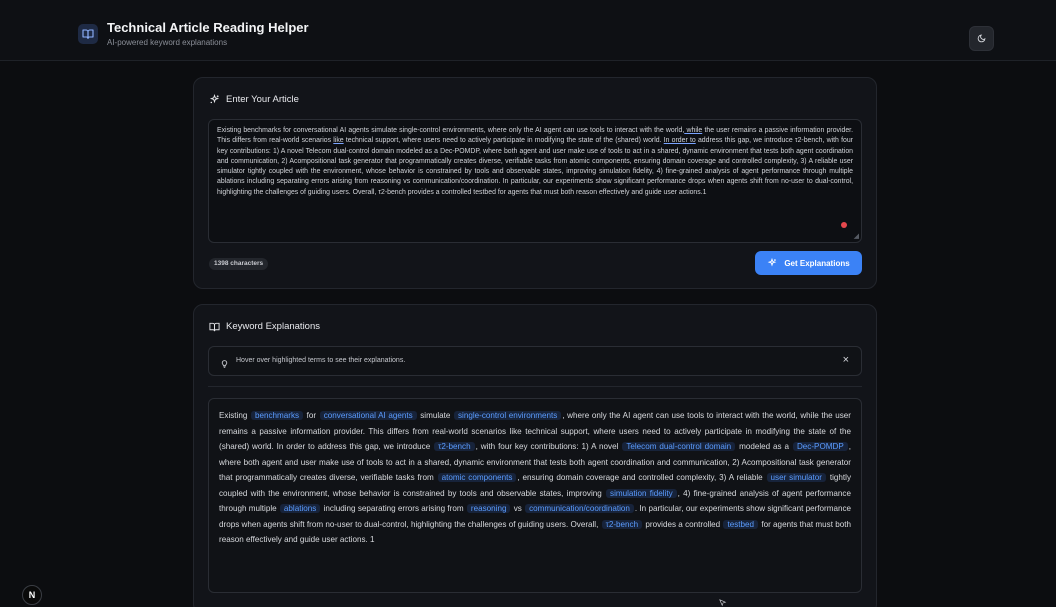 Image resolution: width=1056 pixels, height=607 pixels. I want to click on keyword-term: Telecom dual-control domain, so click(679, 446).